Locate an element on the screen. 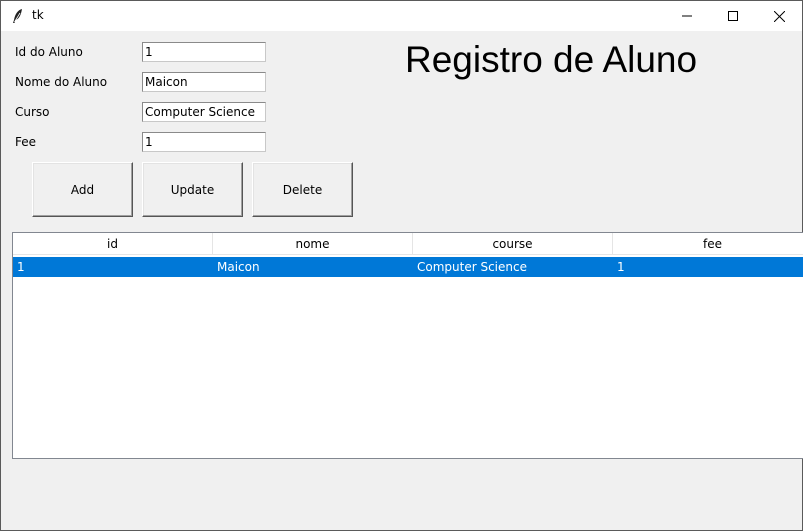 The image size is (803, 531). fee-field is located at coordinates (204, 142).